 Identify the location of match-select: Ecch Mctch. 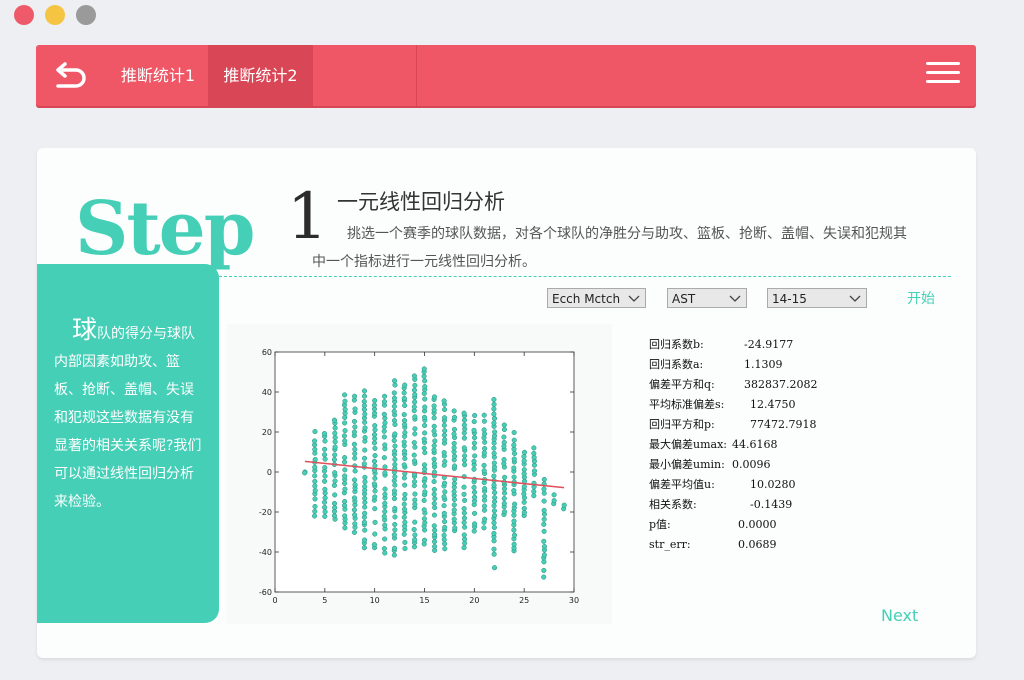
(596, 298).